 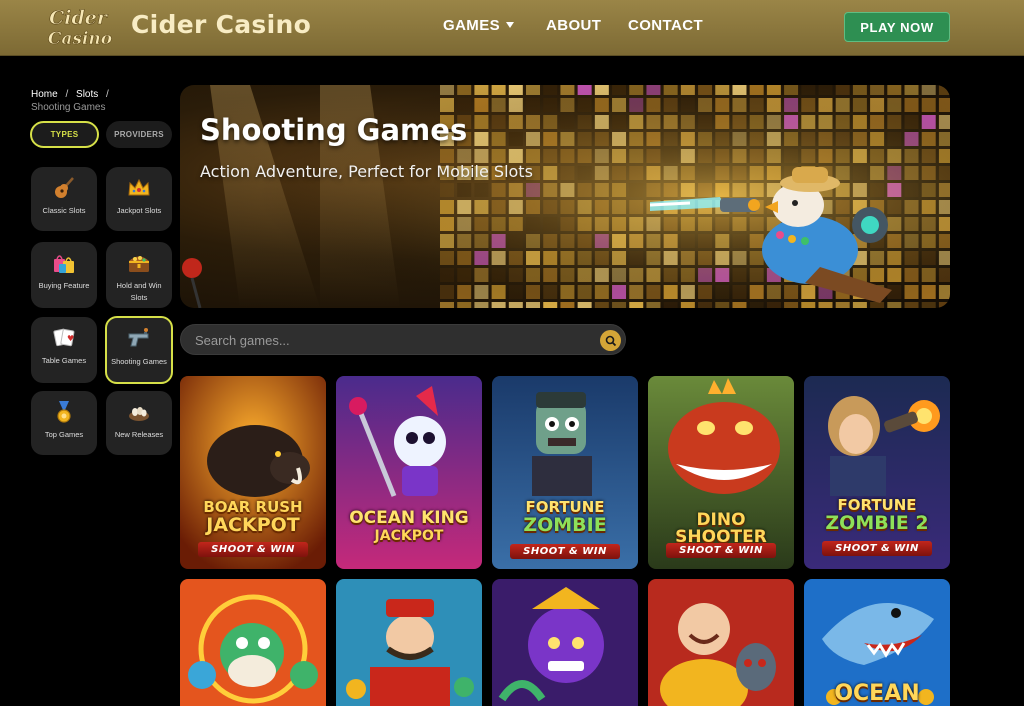 I want to click on crown-icon, so click(x=139, y=187).